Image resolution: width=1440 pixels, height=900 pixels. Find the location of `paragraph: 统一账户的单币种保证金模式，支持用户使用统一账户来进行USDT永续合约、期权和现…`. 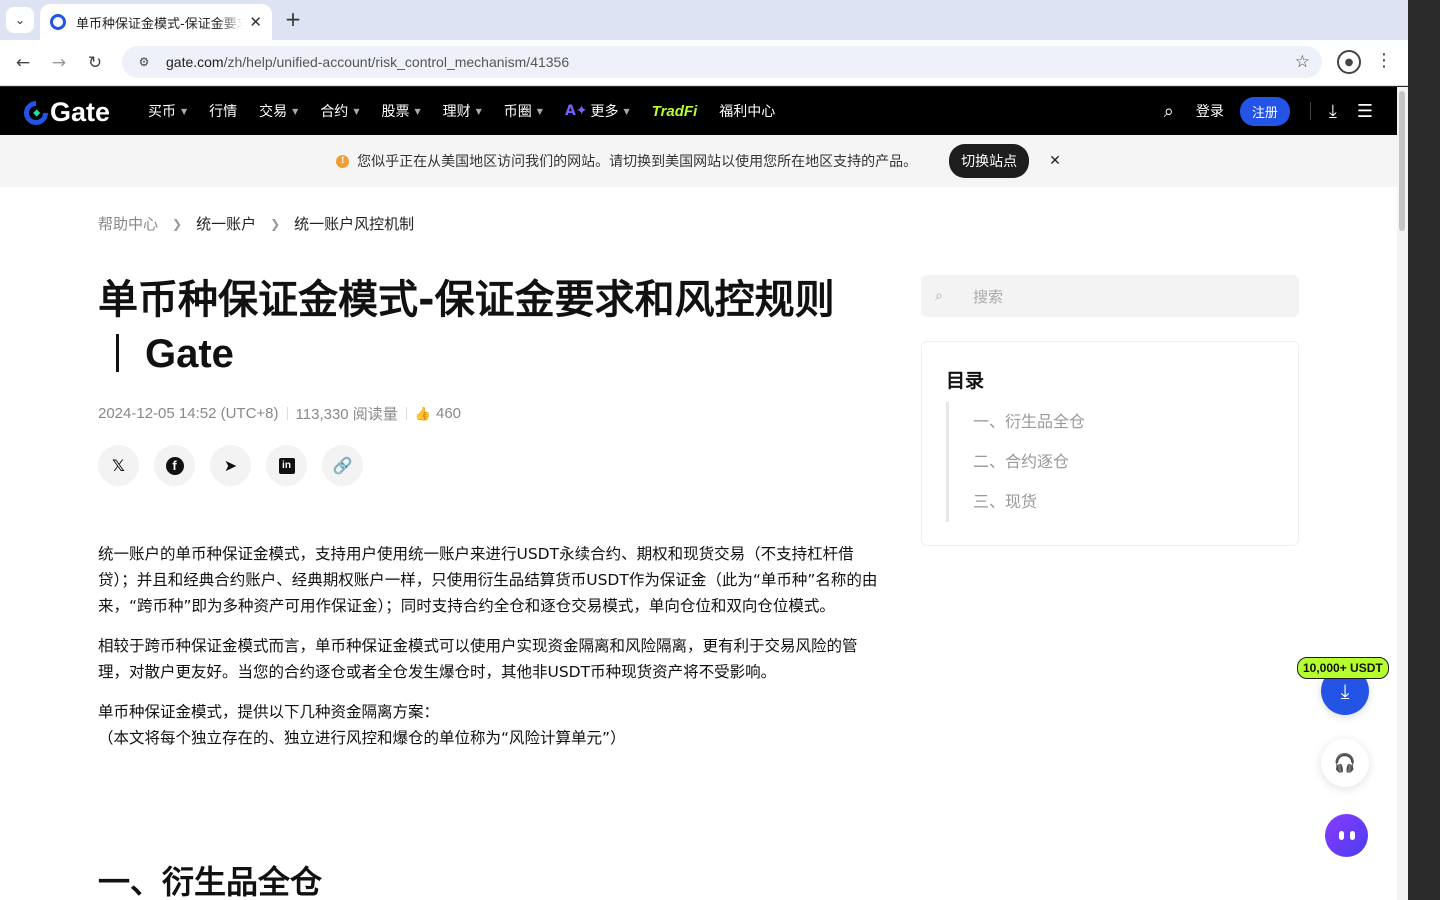

paragraph: 统一账户的单币种保证金模式，支持用户使用统一账户来进行USDT永续合约、期权和现… is located at coordinates (488, 580).